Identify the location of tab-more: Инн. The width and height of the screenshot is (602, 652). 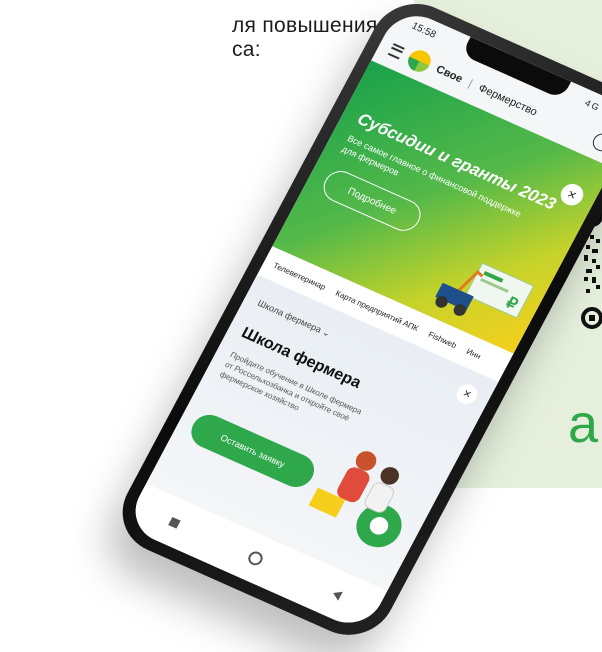
(474, 354).